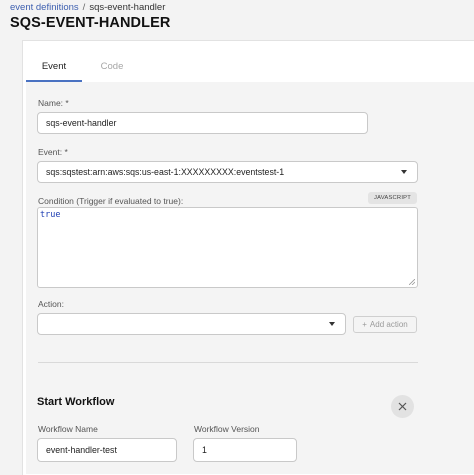  Describe the element at coordinates (245, 450) in the screenshot. I see `workflow-version-input: 1` at that location.